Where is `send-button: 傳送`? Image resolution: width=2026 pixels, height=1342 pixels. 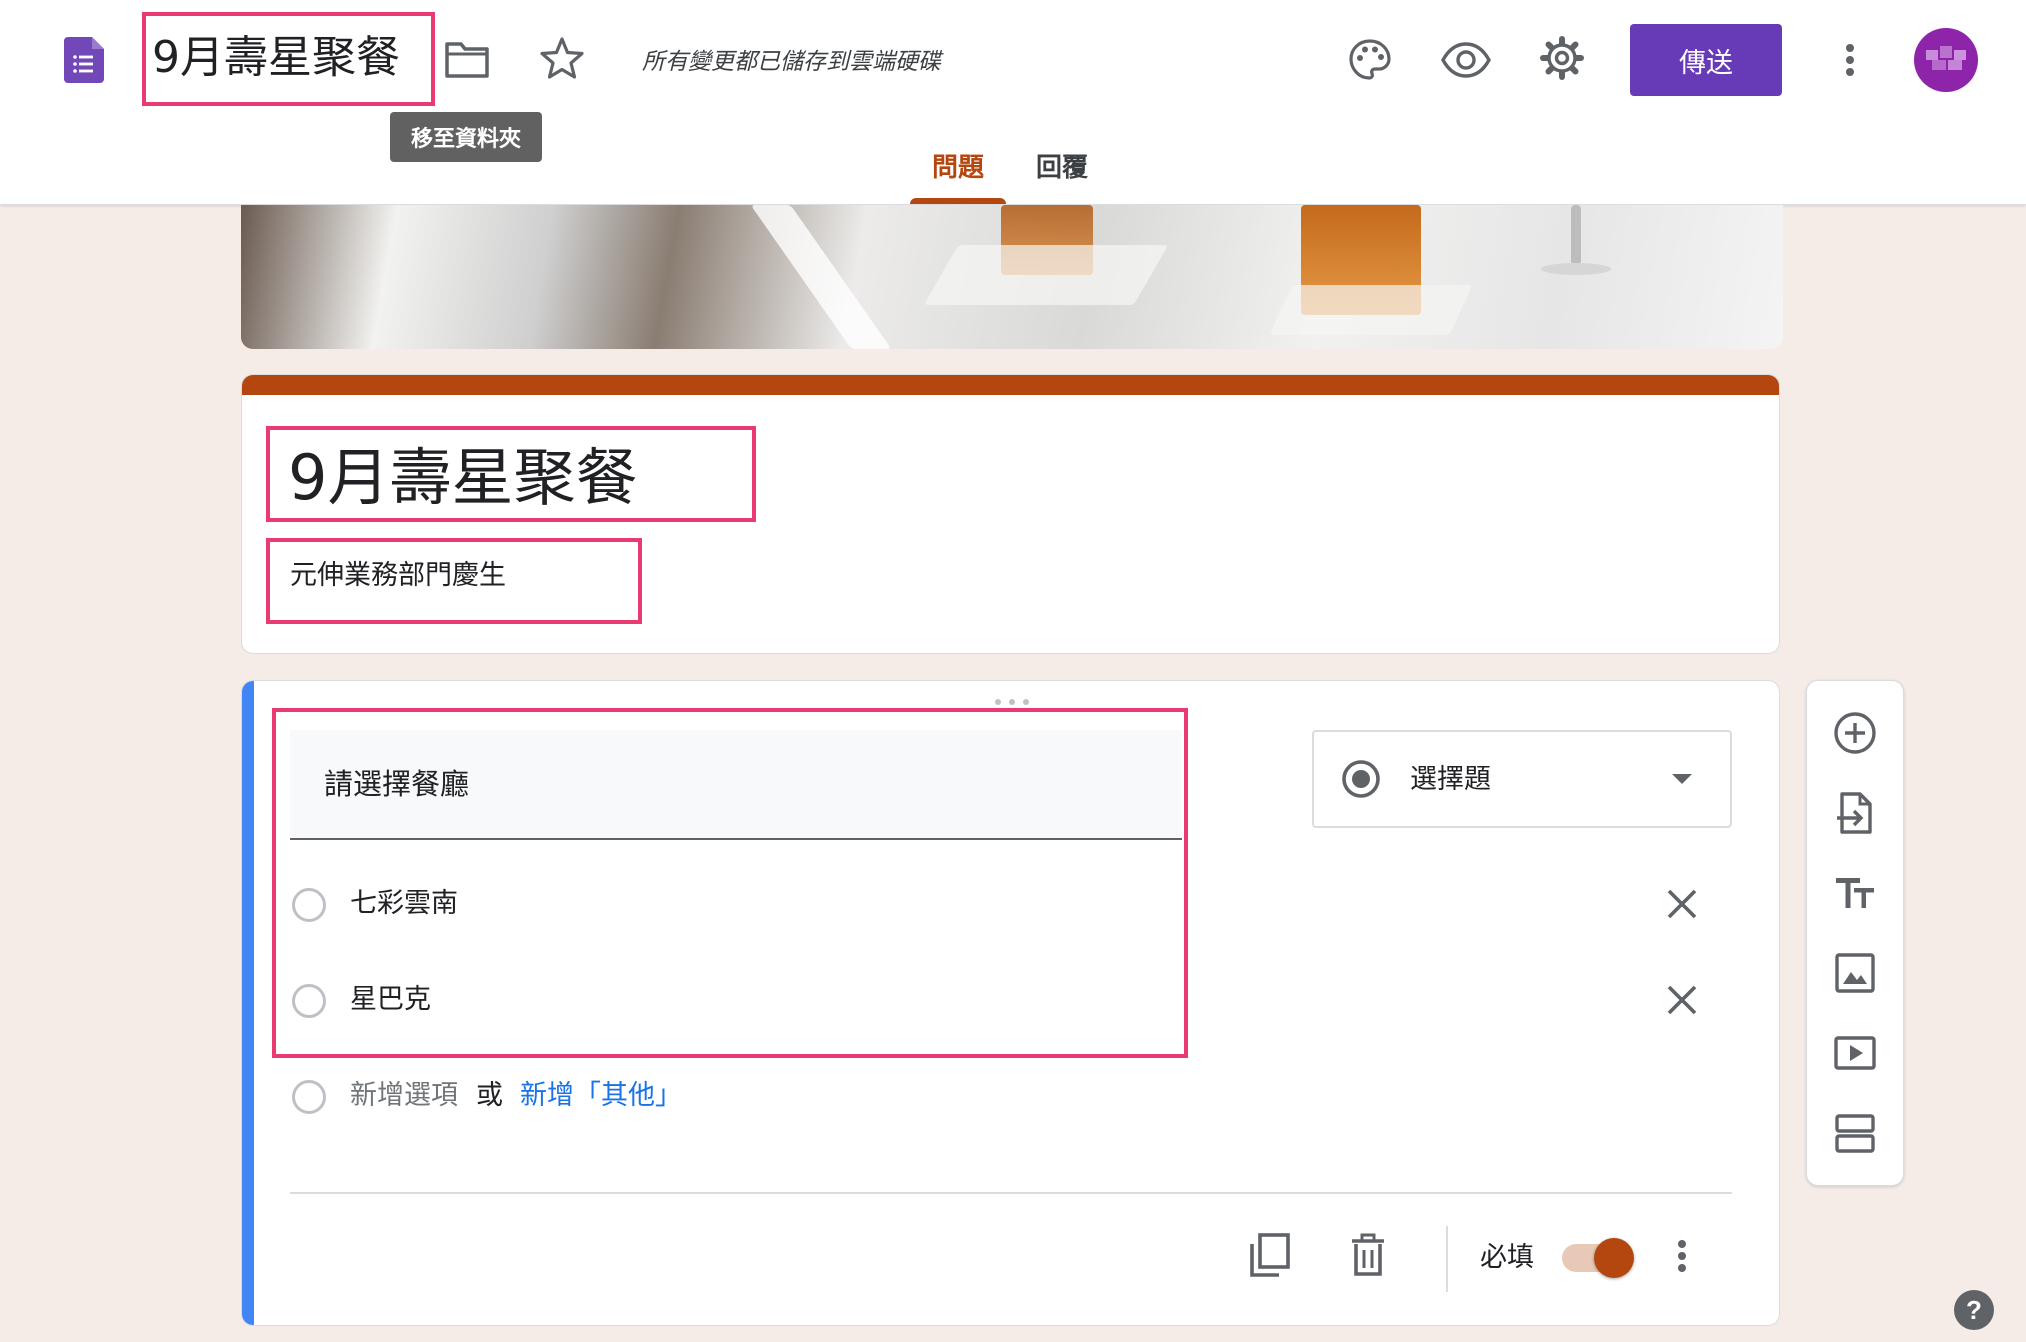 send-button: 傳送 is located at coordinates (1706, 60).